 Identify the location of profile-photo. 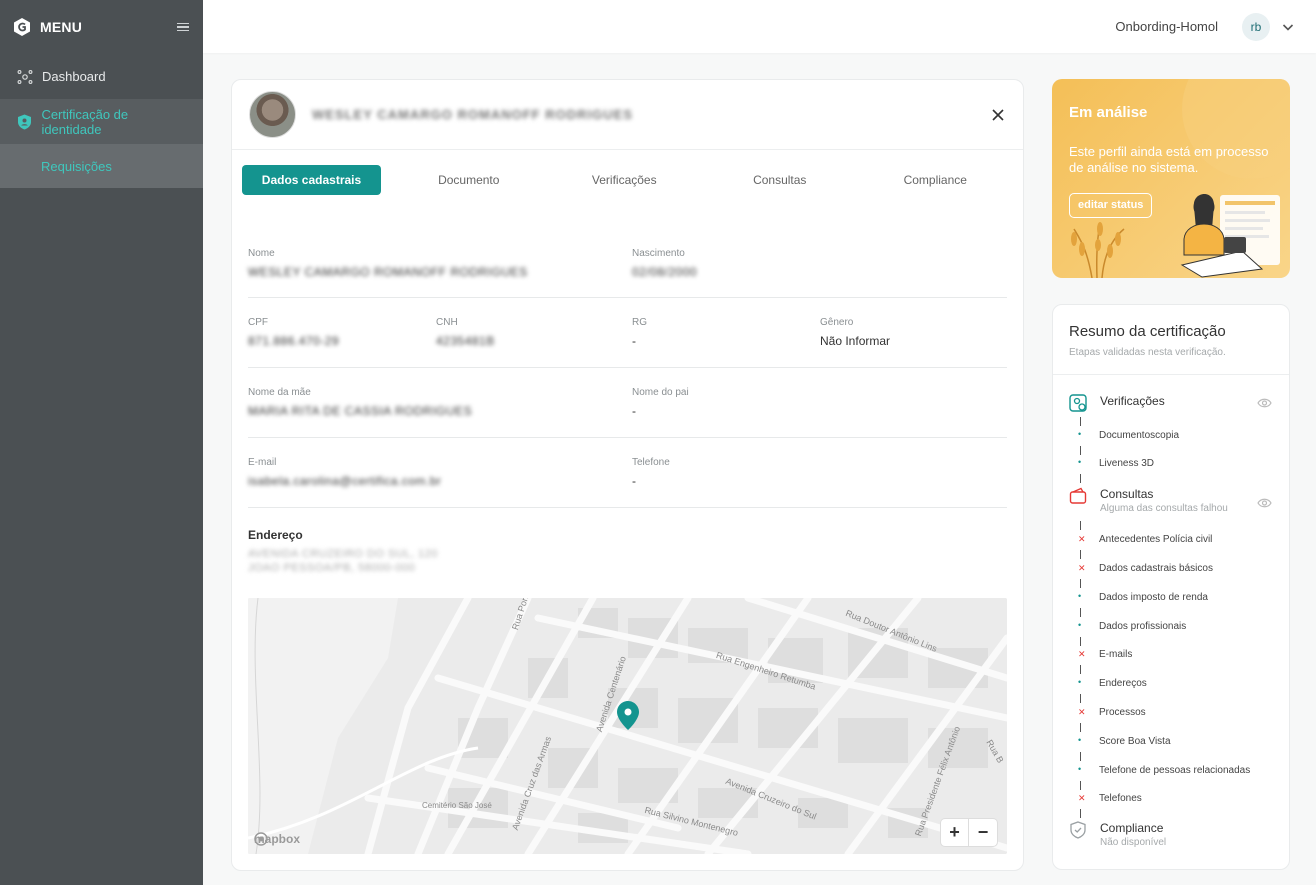
(272, 114).